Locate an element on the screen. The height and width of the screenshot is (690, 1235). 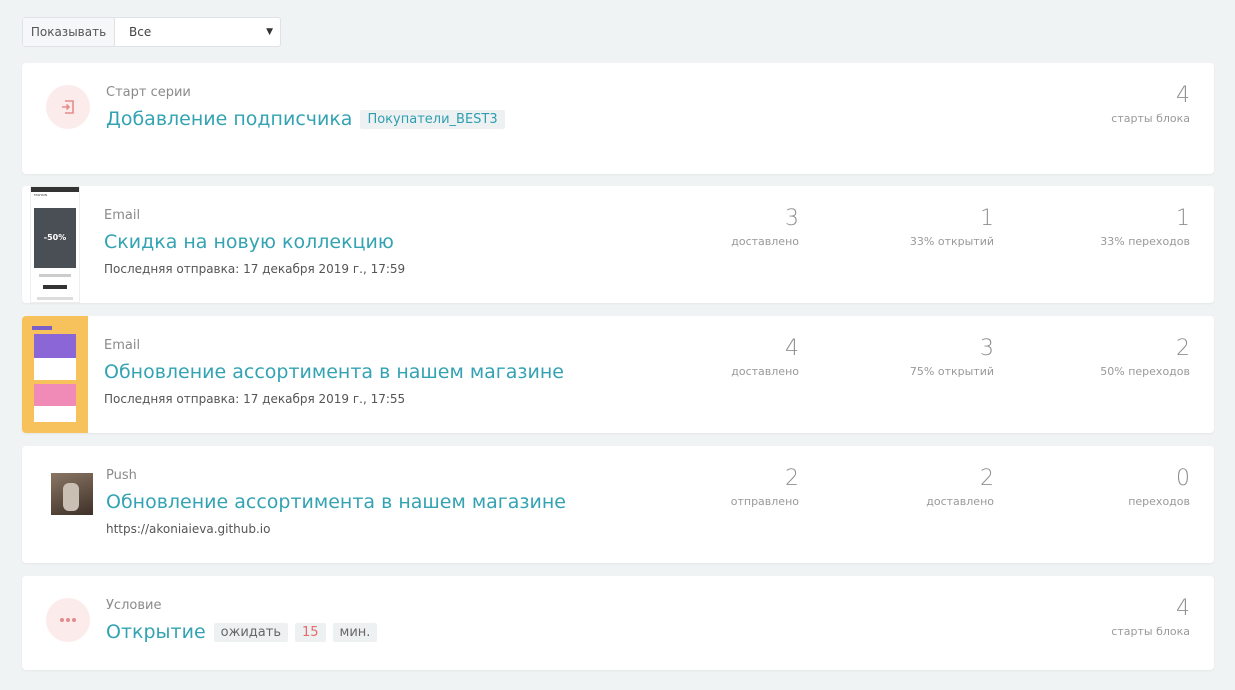
block-type: Старт серии is located at coordinates (148, 92).